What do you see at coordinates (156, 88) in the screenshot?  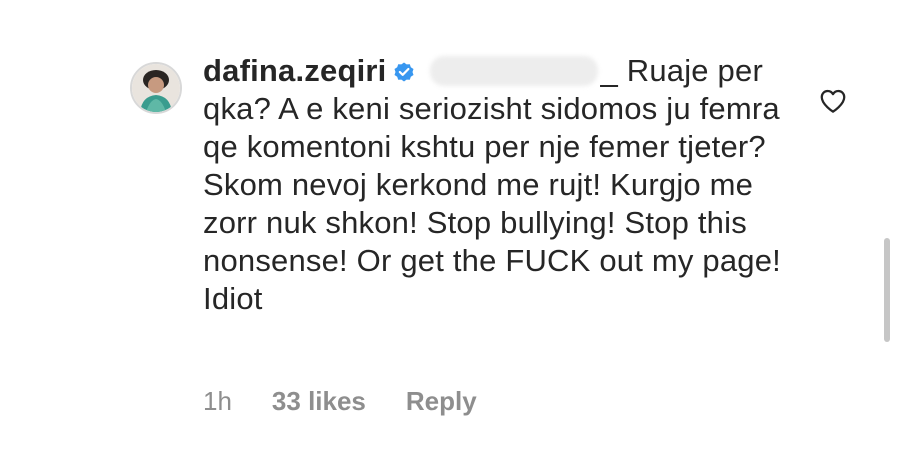 I see `avatar` at bounding box center [156, 88].